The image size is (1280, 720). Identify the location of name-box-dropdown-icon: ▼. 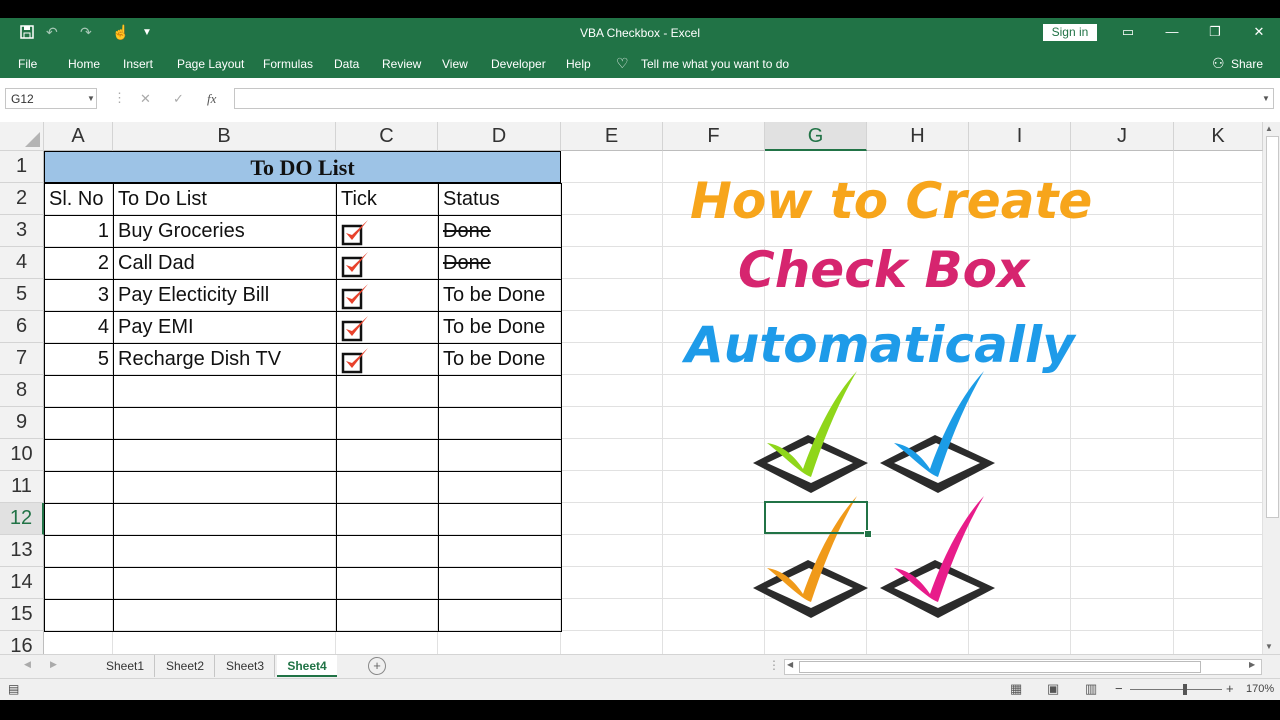
(91, 98).